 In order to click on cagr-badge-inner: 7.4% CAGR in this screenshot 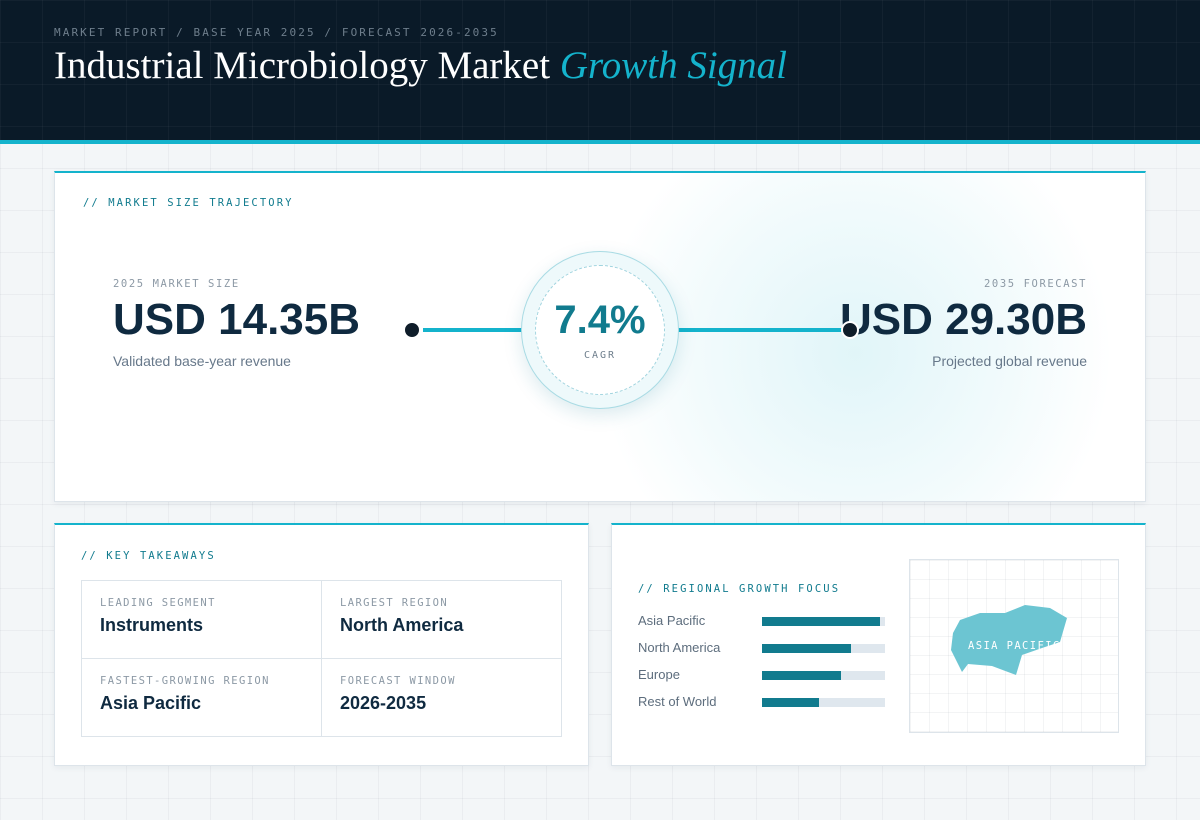, I will do `click(600, 330)`.